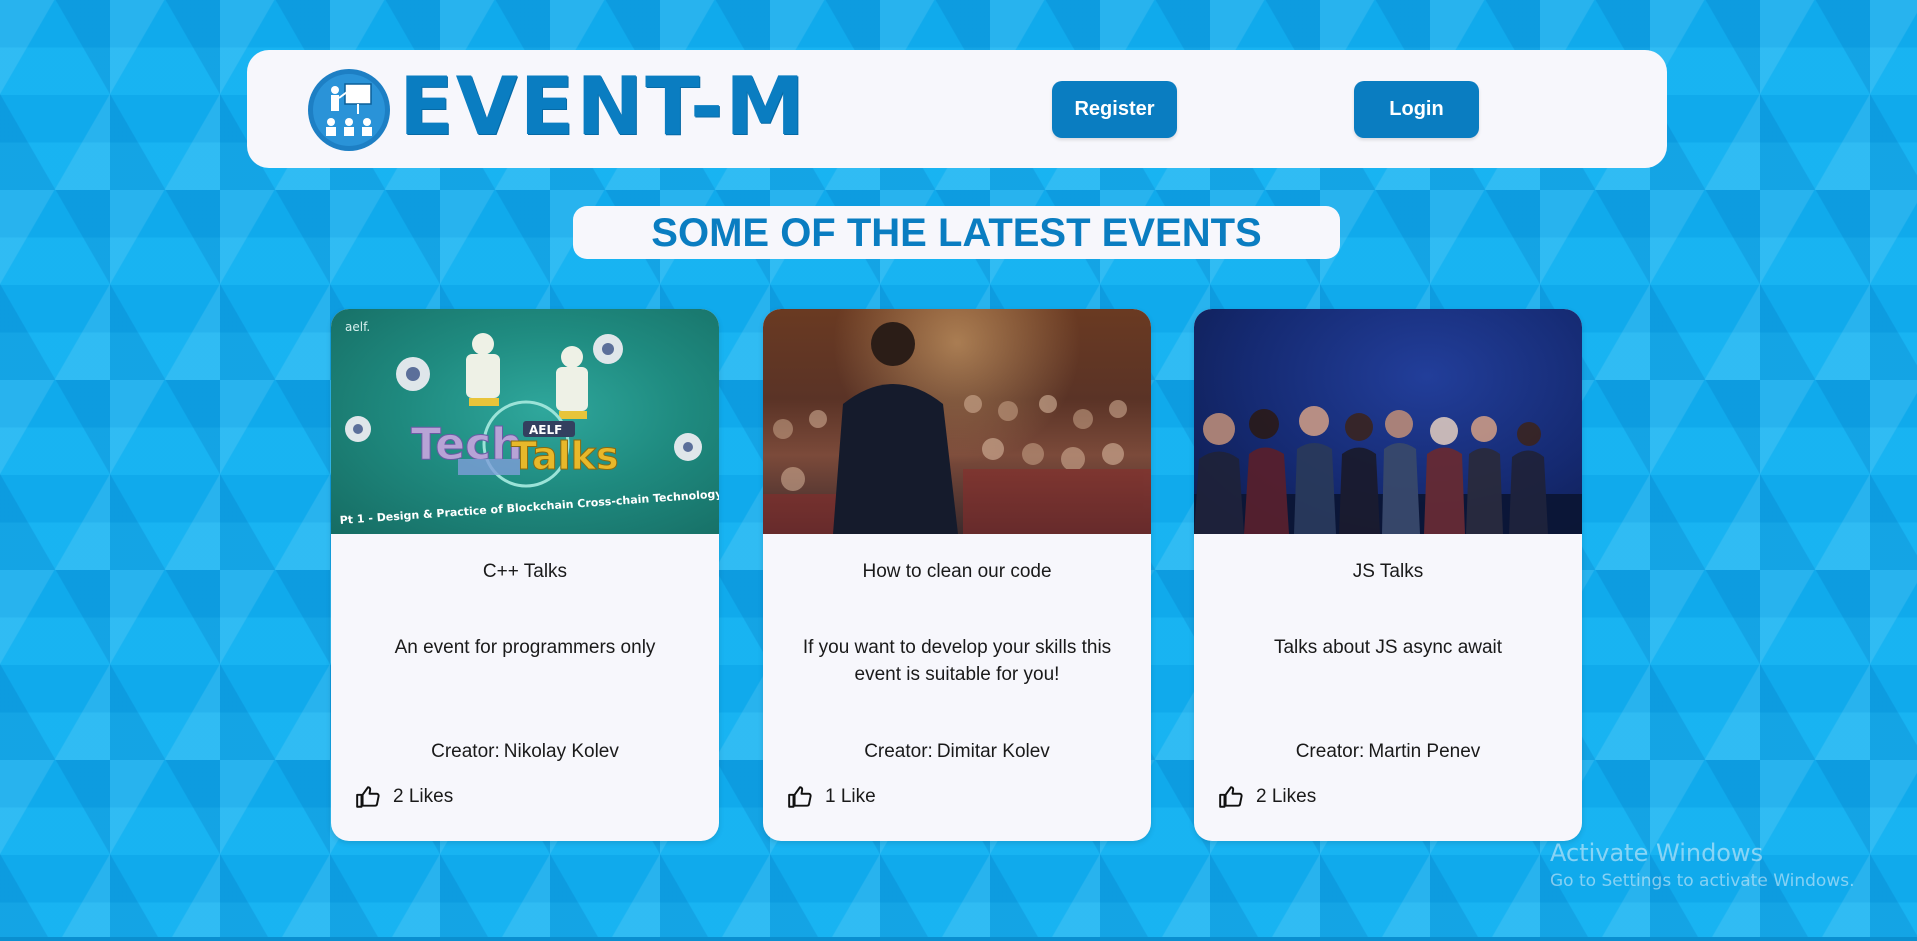 The width and height of the screenshot is (1917, 941). I want to click on login-button: Login, so click(1416, 109).